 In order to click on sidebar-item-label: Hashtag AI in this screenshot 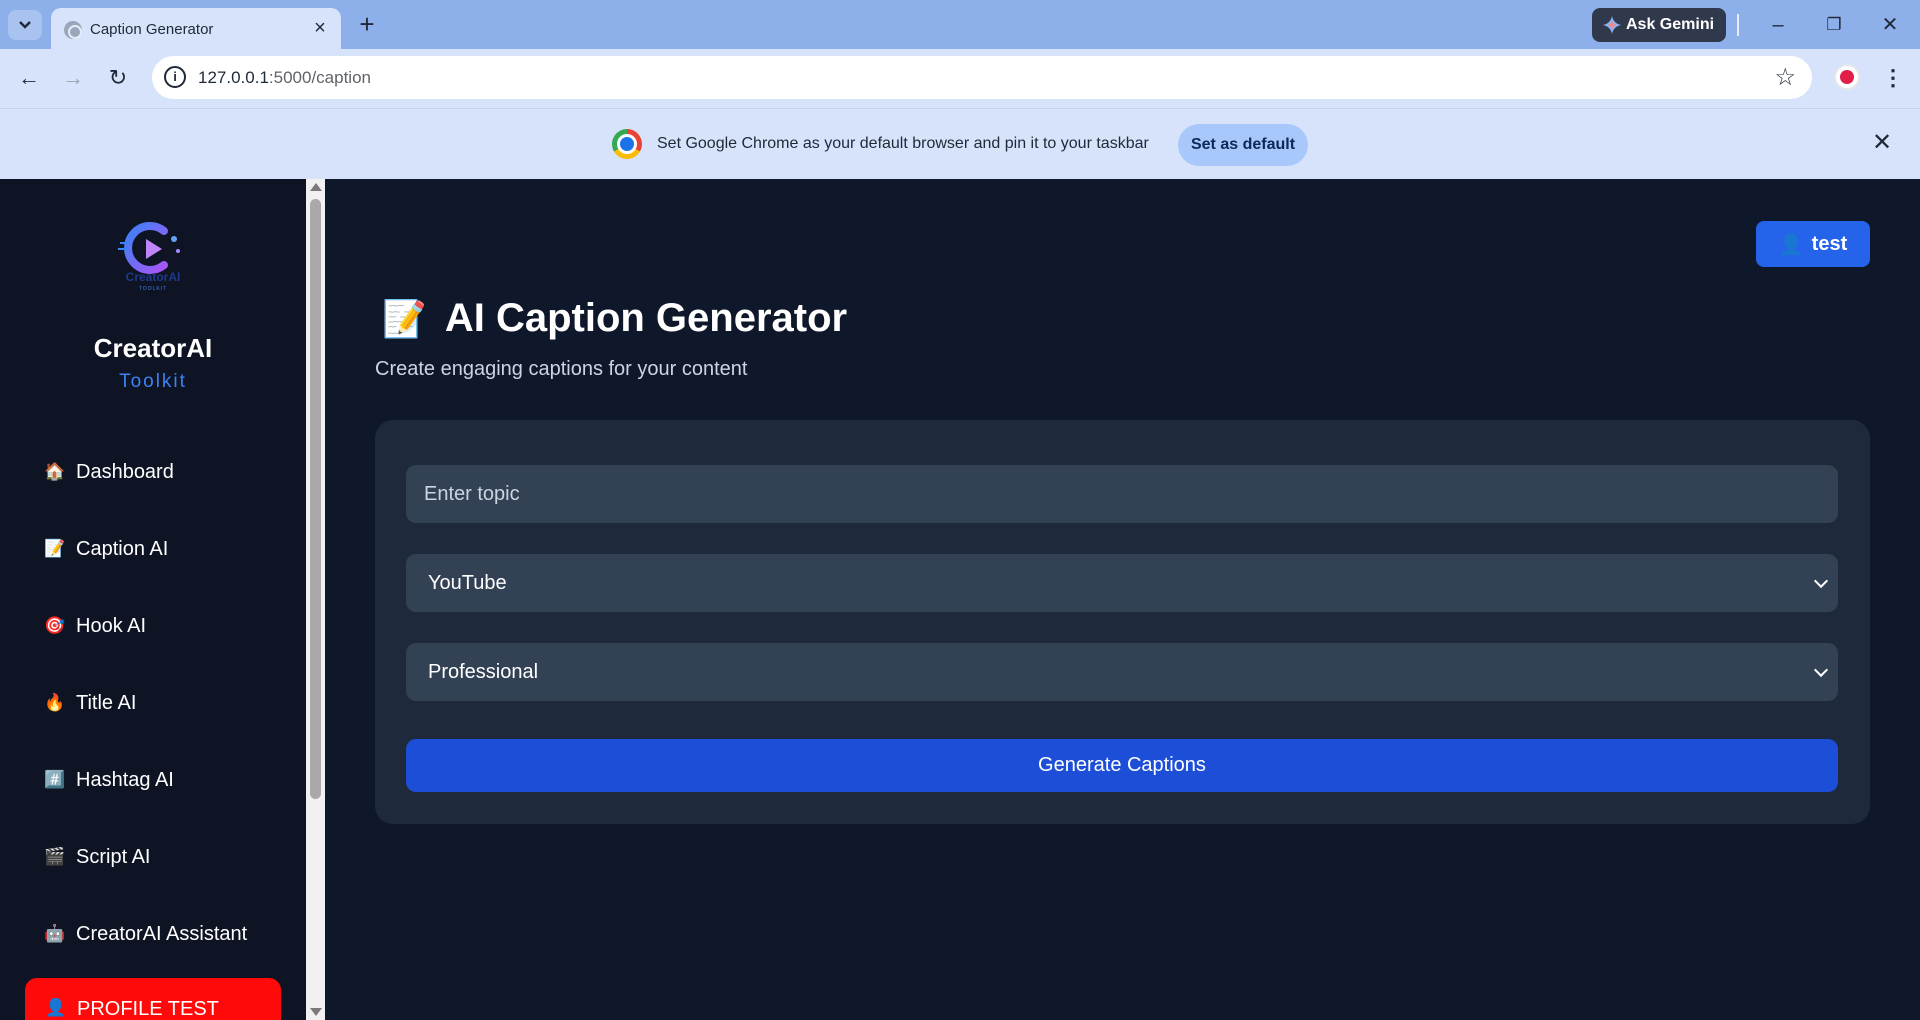, I will do `click(125, 779)`.